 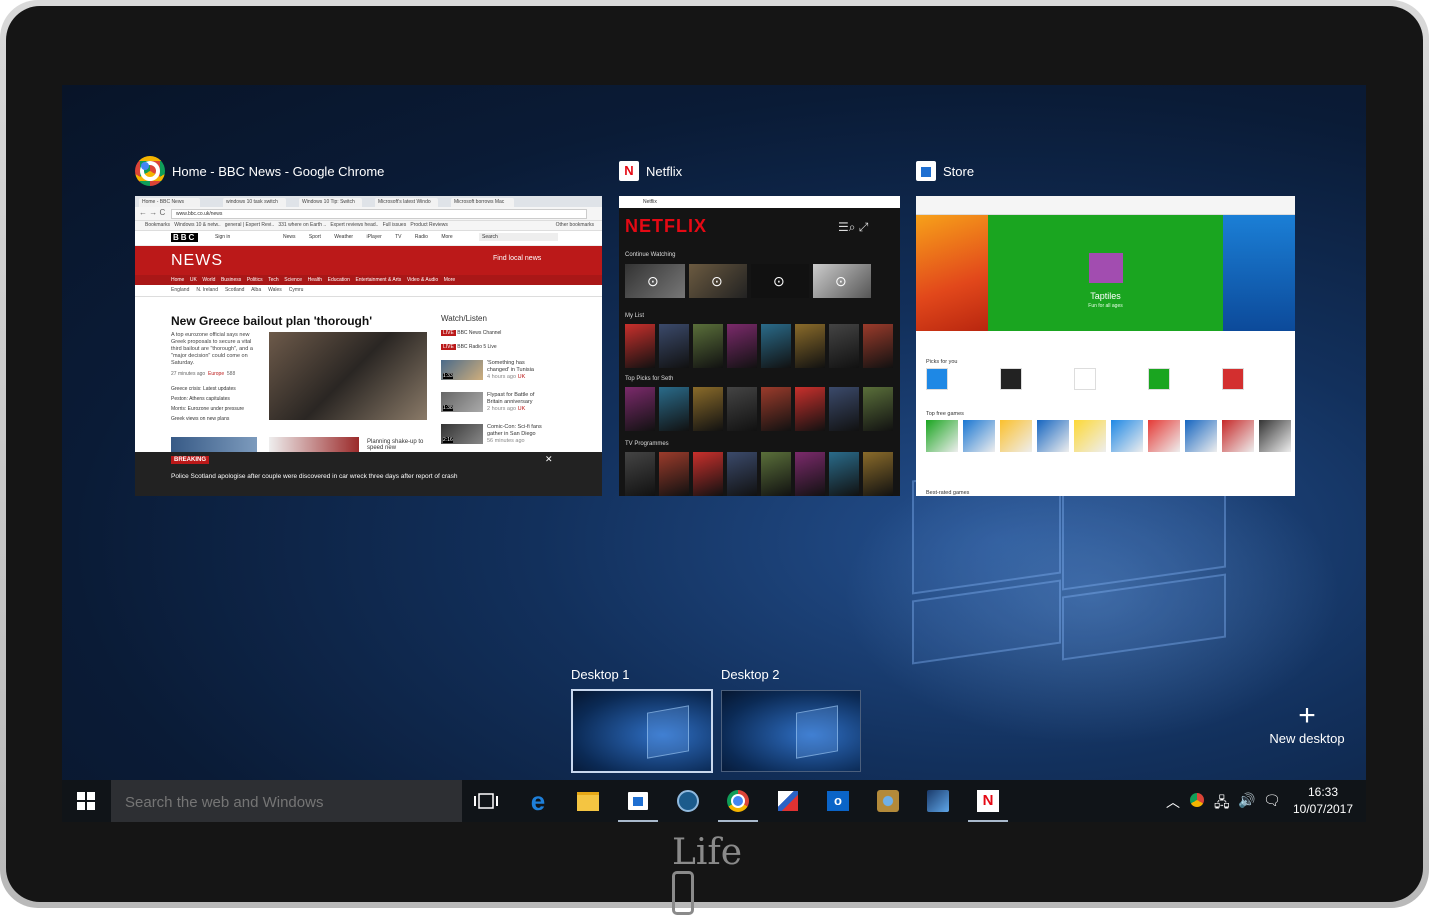 I want to click on file-explorer-icon, so click(x=588, y=801).